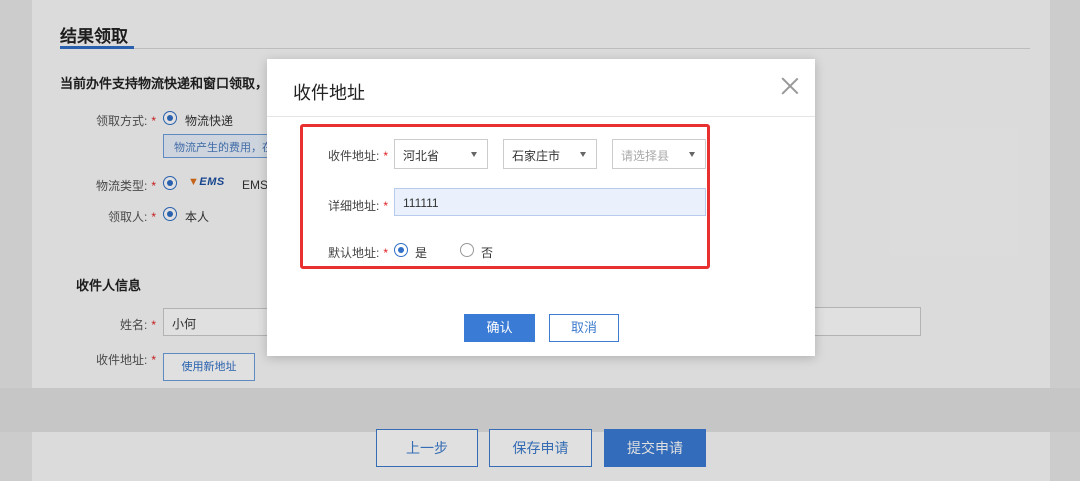 The width and height of the screenshot is (1080, 481). I want to click on modal-title: 收件地址, so click(329, 93).